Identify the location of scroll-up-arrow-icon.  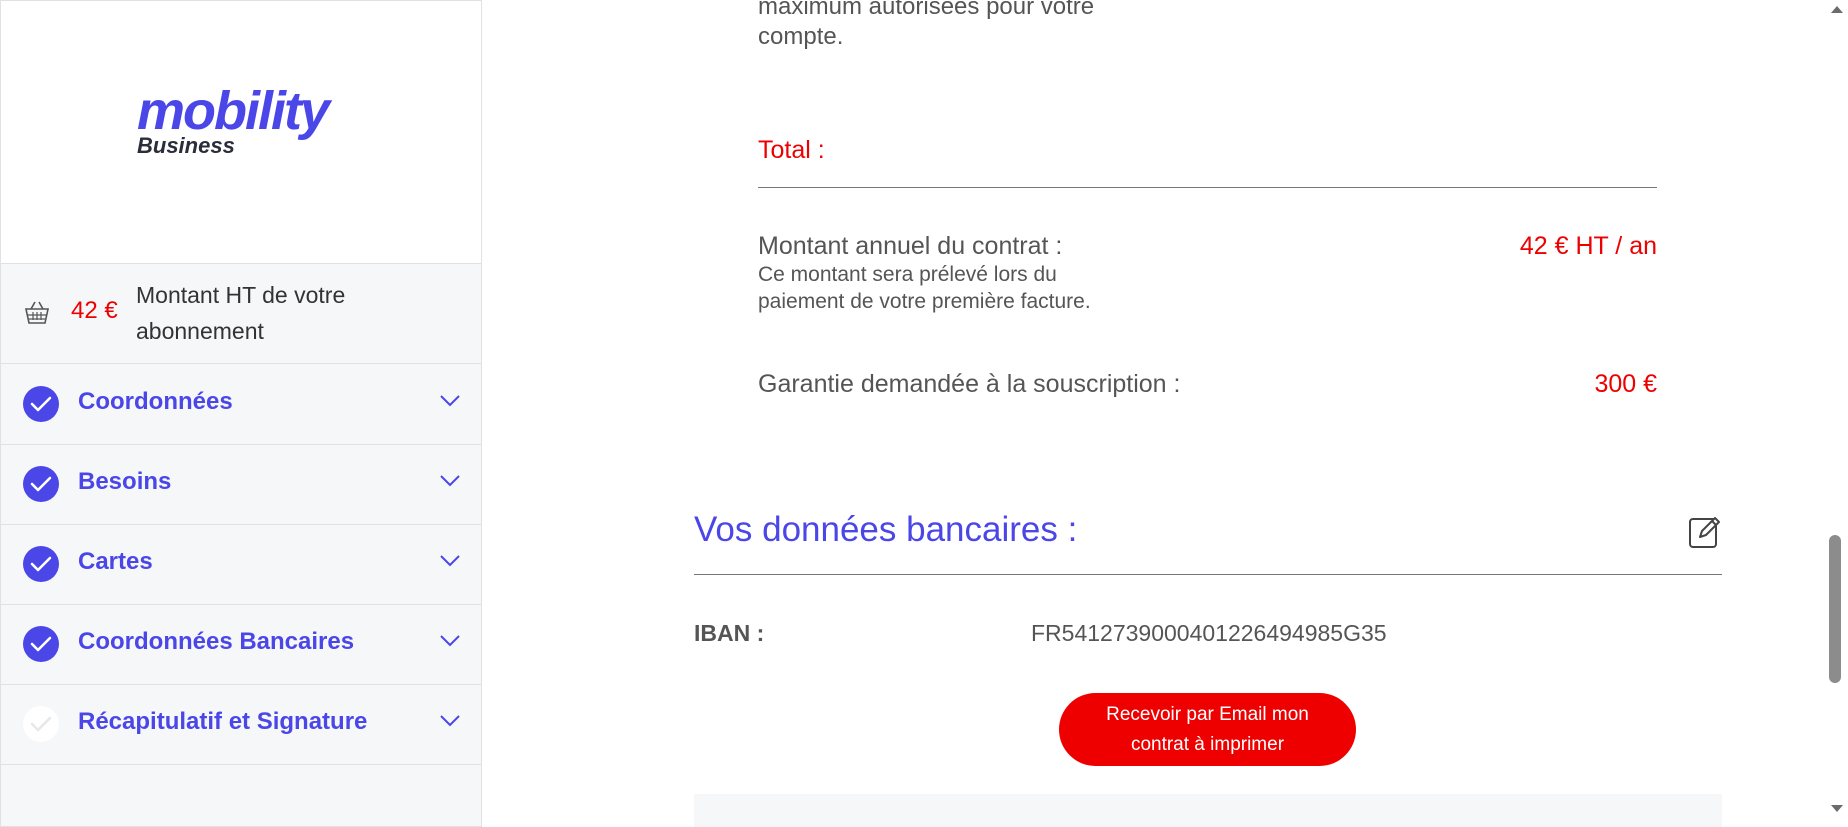
(1837, 9).